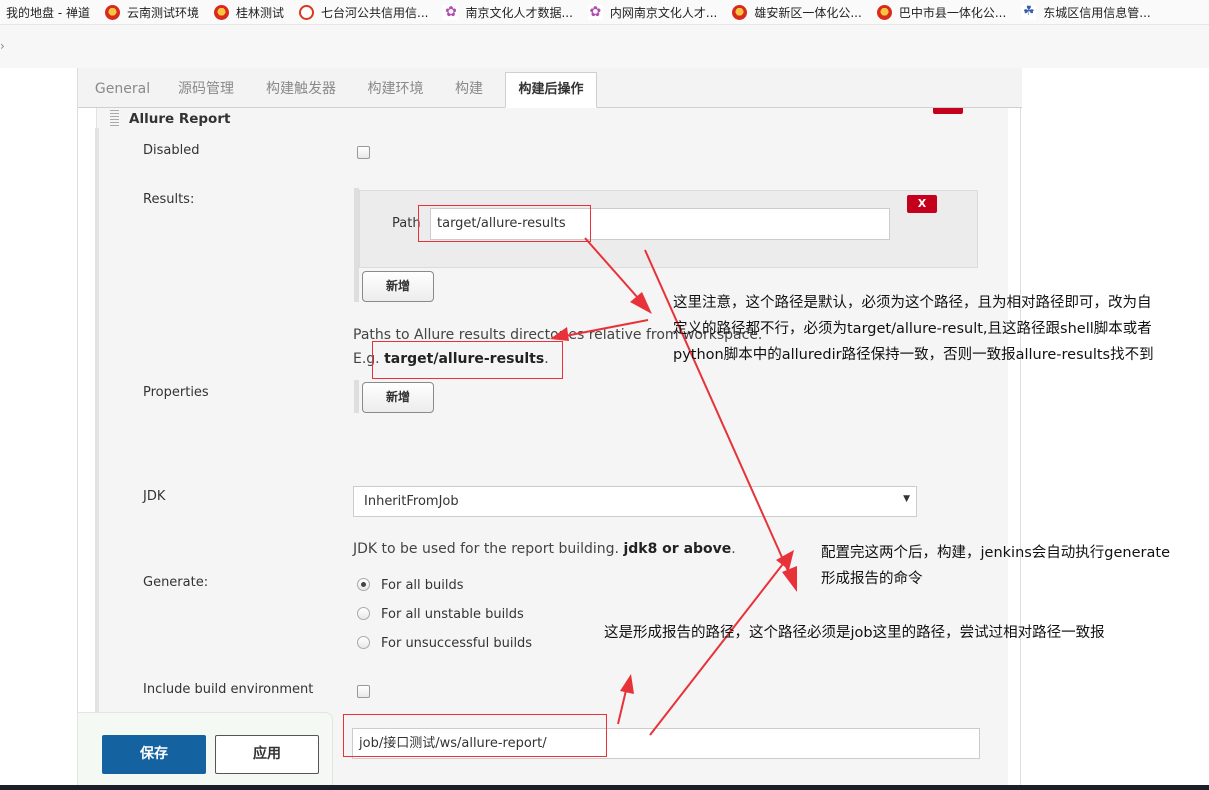  Describe the element at coordinates (995, 553) in the screenshot. I see `note-line: 配置完这两个后，构建，jenkins会自动执行generate` at that location.